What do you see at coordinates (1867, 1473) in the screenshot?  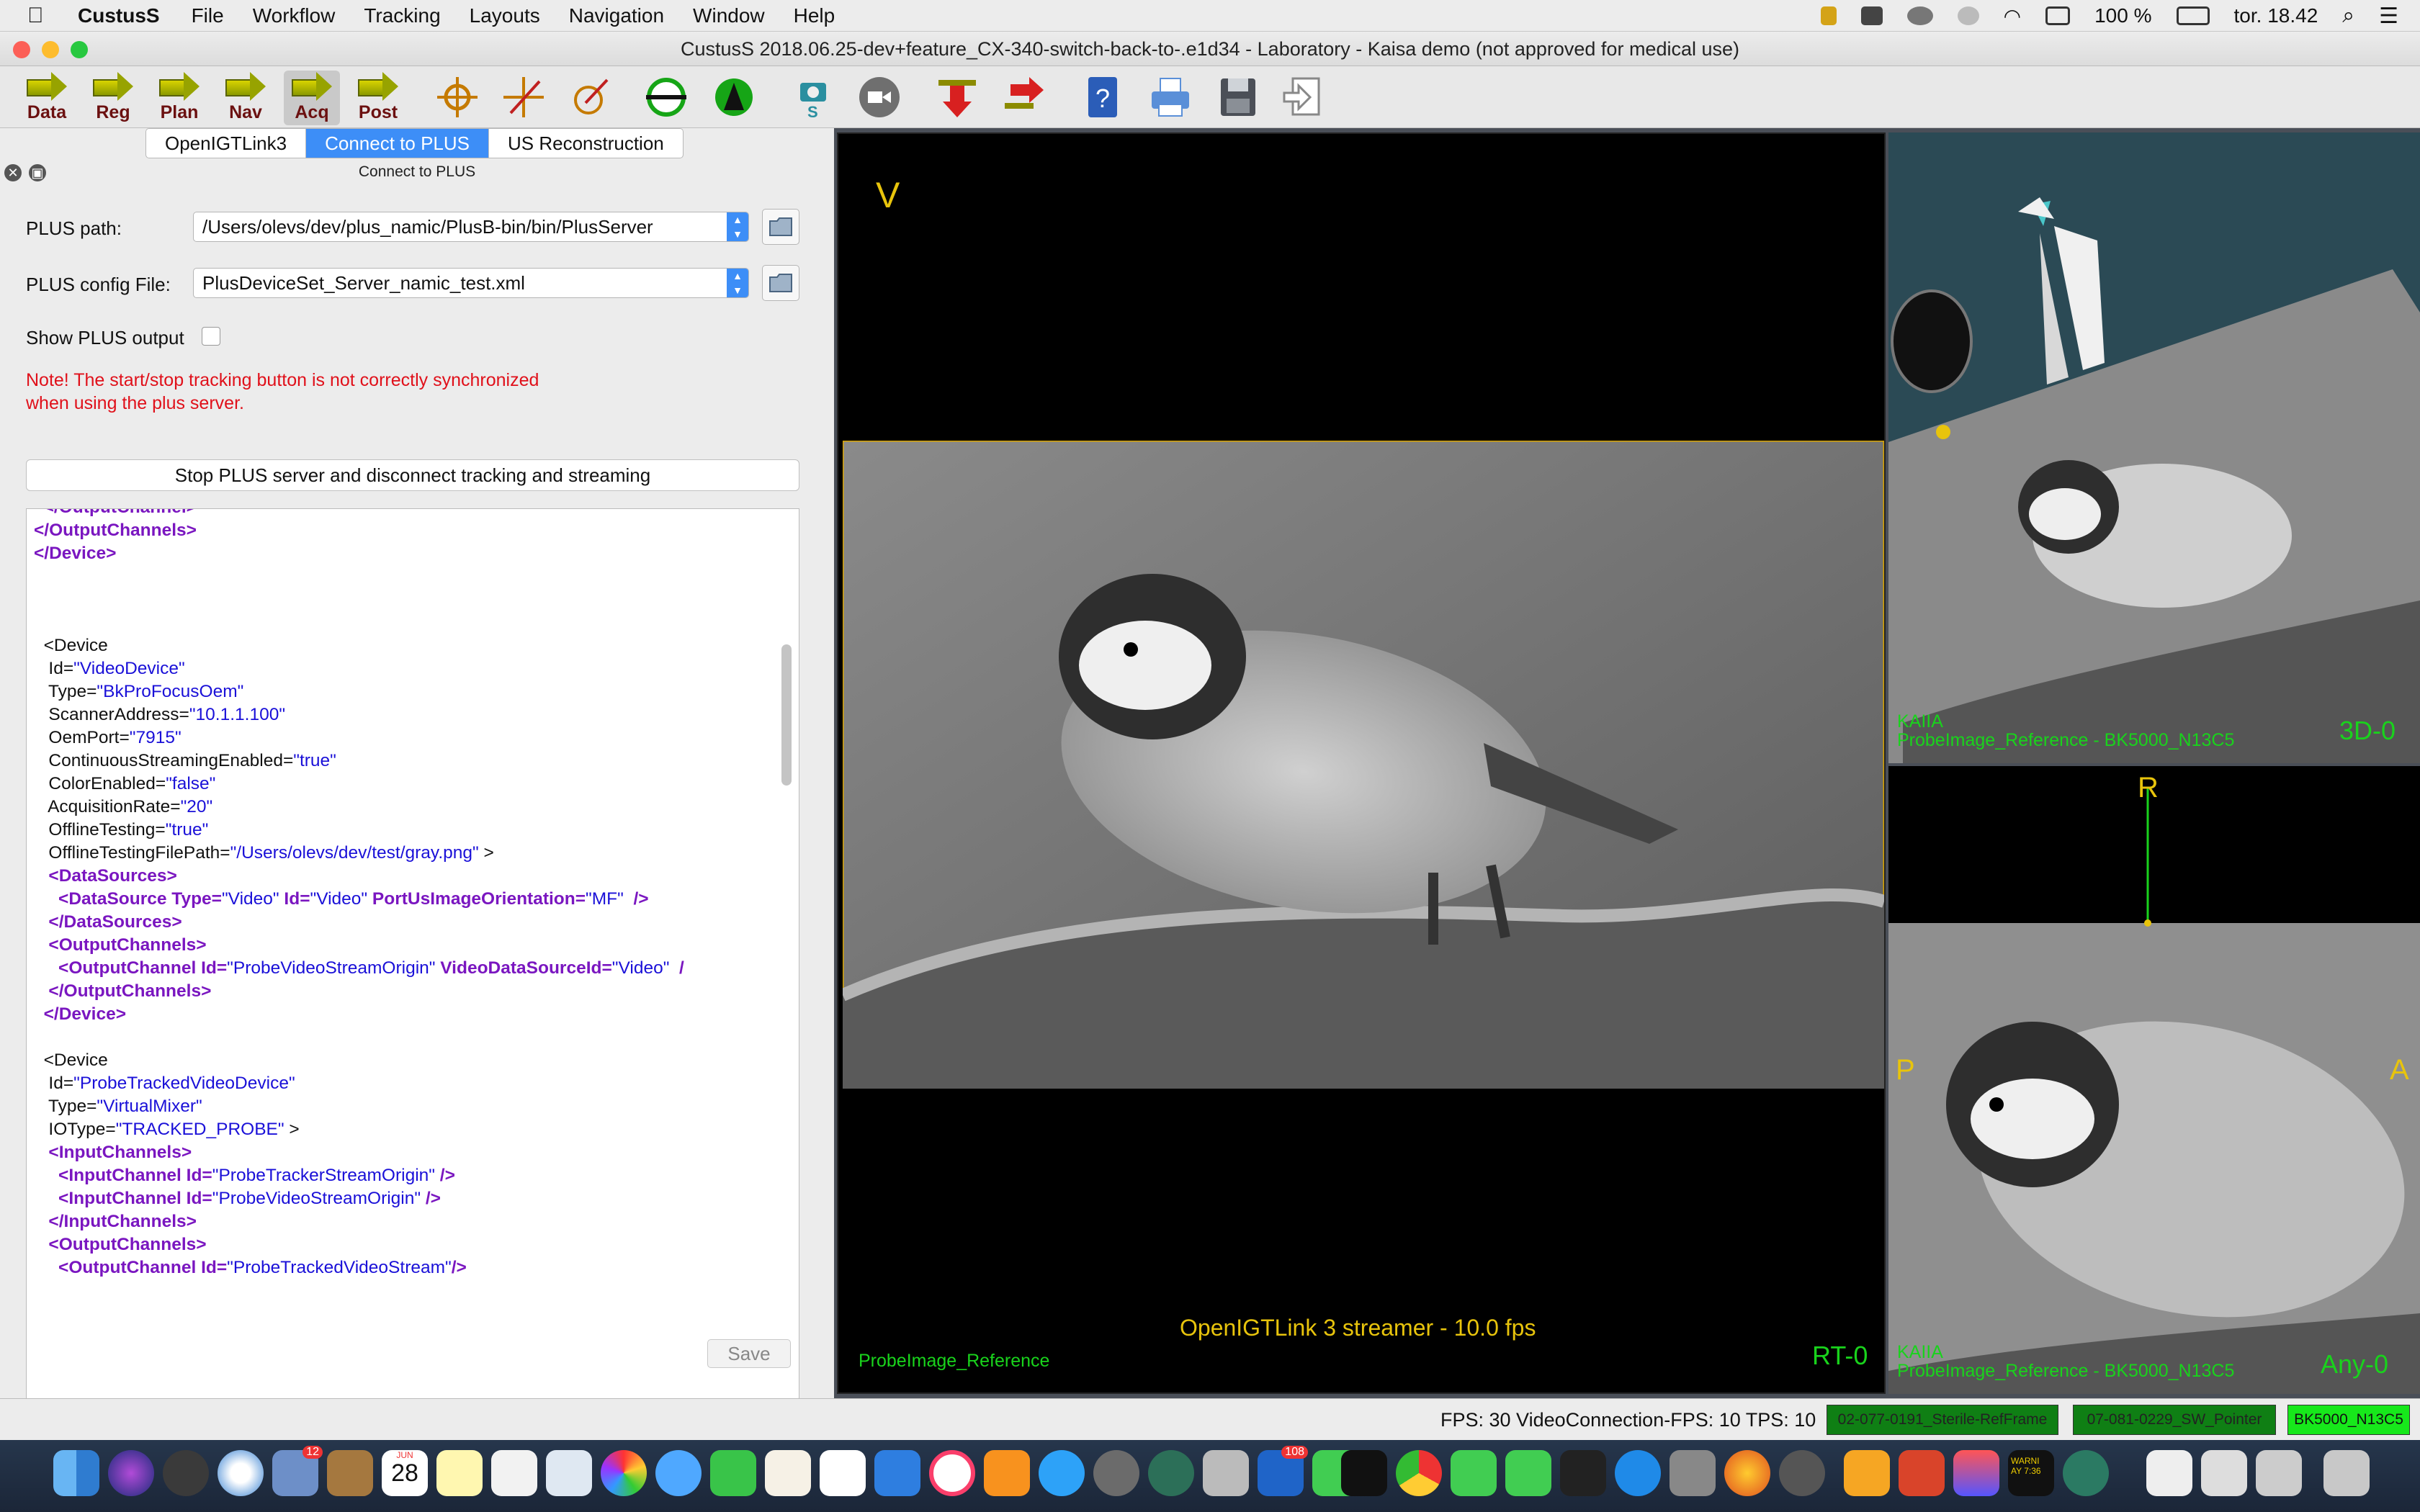 I see `todo-icon` at bounding box center [1867, 1473].